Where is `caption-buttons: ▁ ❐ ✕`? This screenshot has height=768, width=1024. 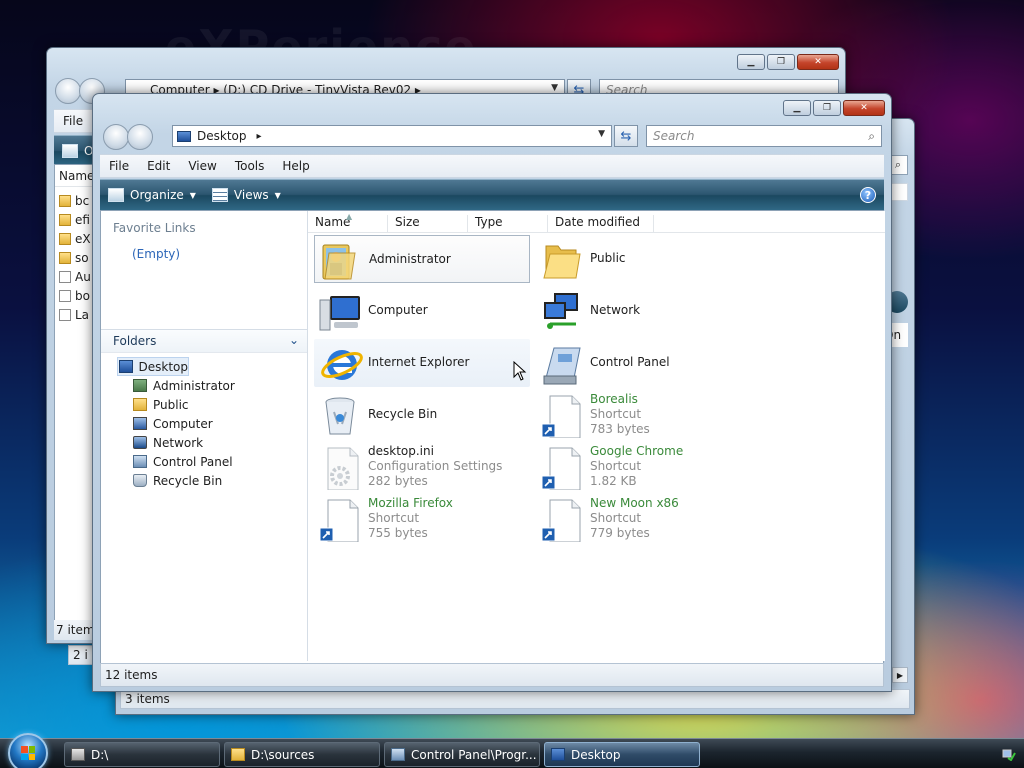 caption-buttons: ▁ ❐ ✕ is located at coordinates (788, 62).